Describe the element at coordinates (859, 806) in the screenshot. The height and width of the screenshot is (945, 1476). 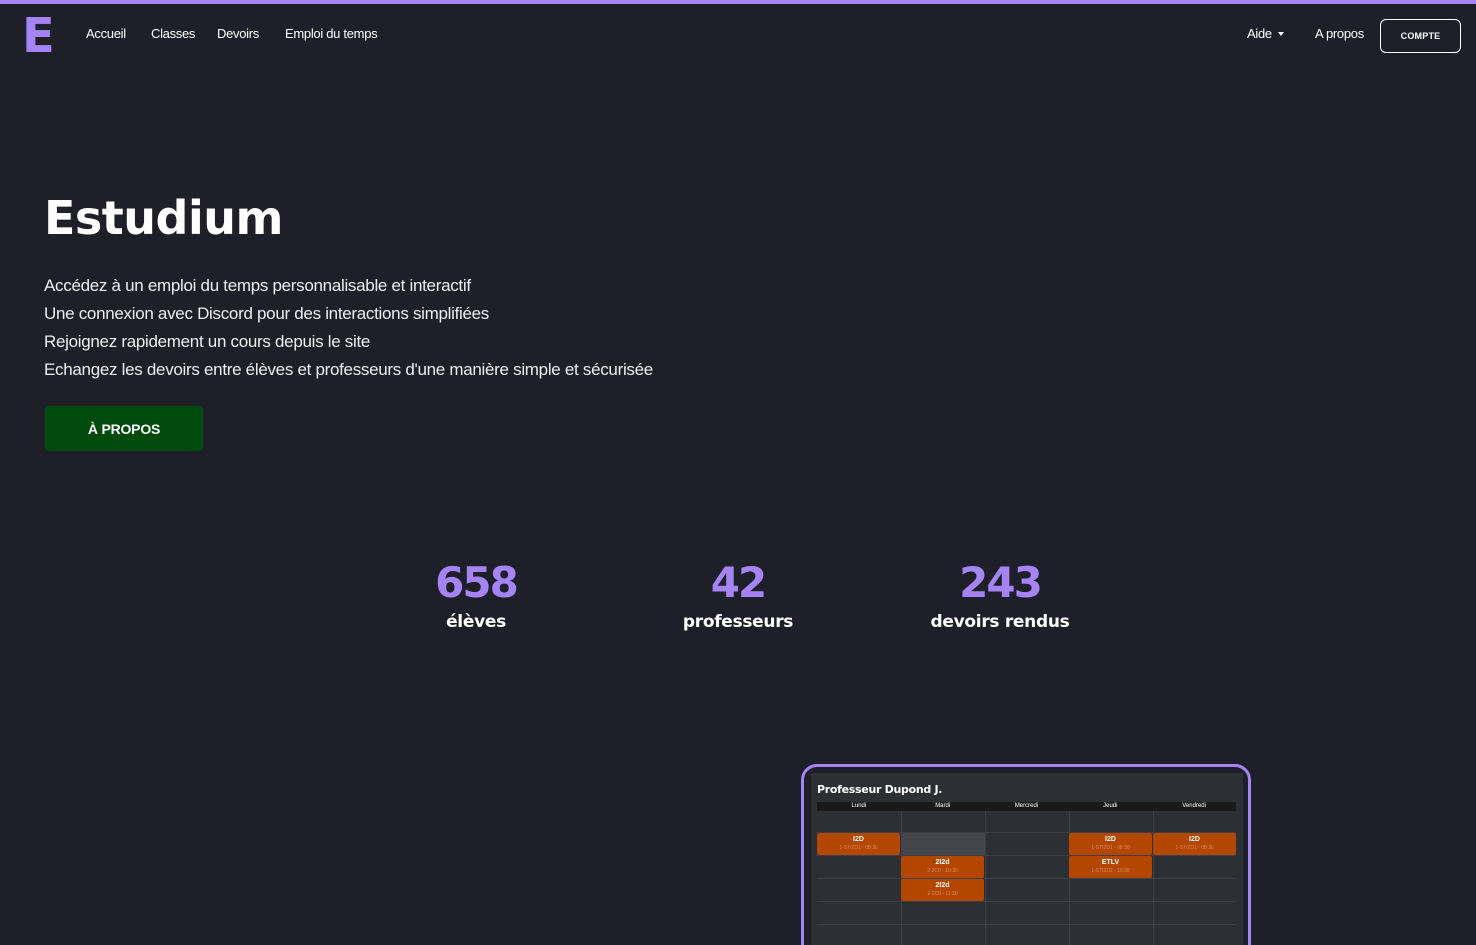
I see `preview-day: Lundi` at that location.